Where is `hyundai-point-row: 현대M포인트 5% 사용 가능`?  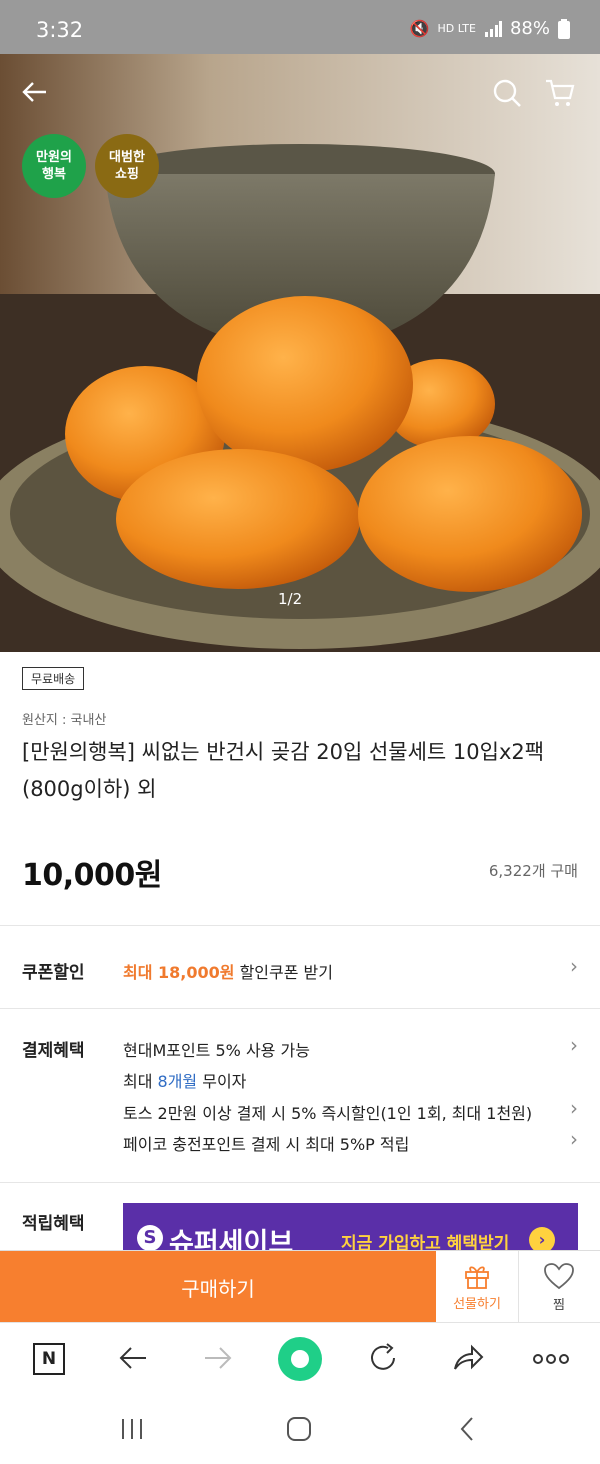
hyundai-point-row: 현대M포인트 5% 사용 가능 is located at coordinates (216, 1049).